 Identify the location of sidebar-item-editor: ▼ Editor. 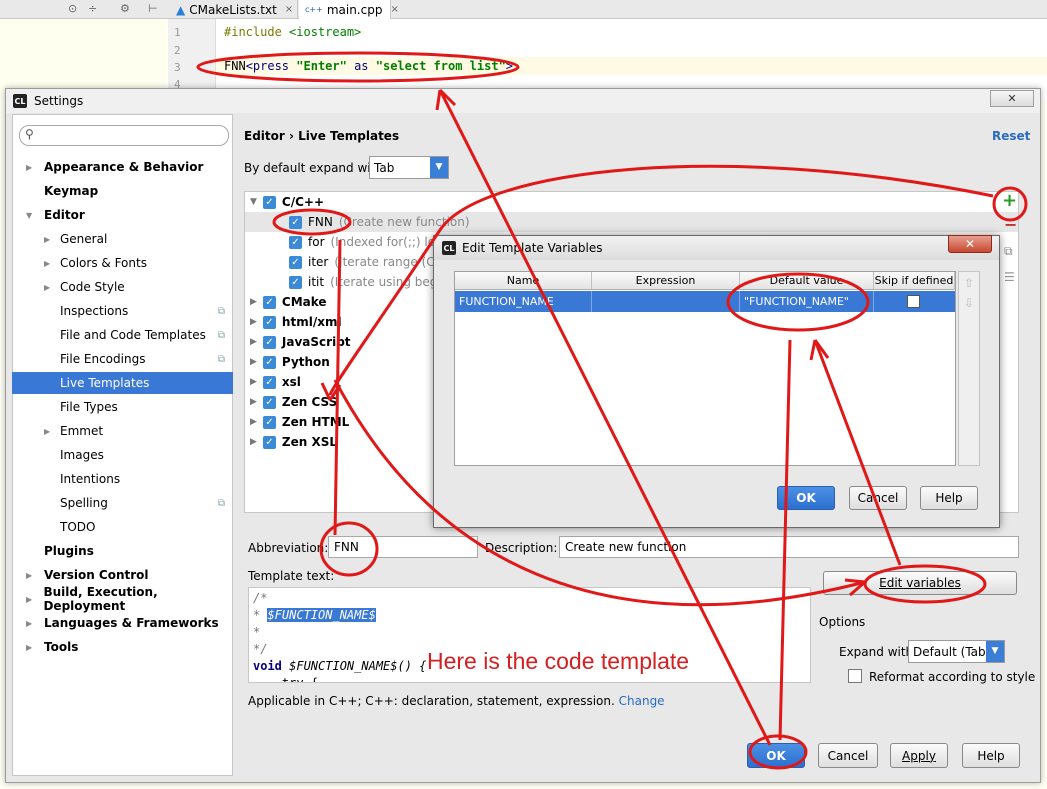
(122, 215).